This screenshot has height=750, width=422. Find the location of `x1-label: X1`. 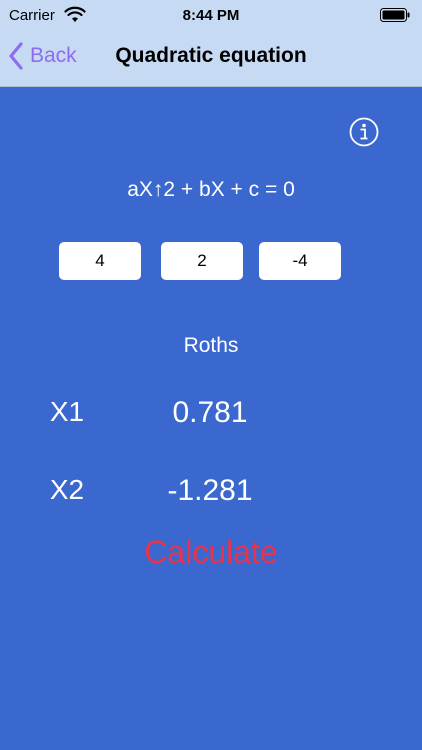

x1-label: X1 is located at coordinates (67, 411).